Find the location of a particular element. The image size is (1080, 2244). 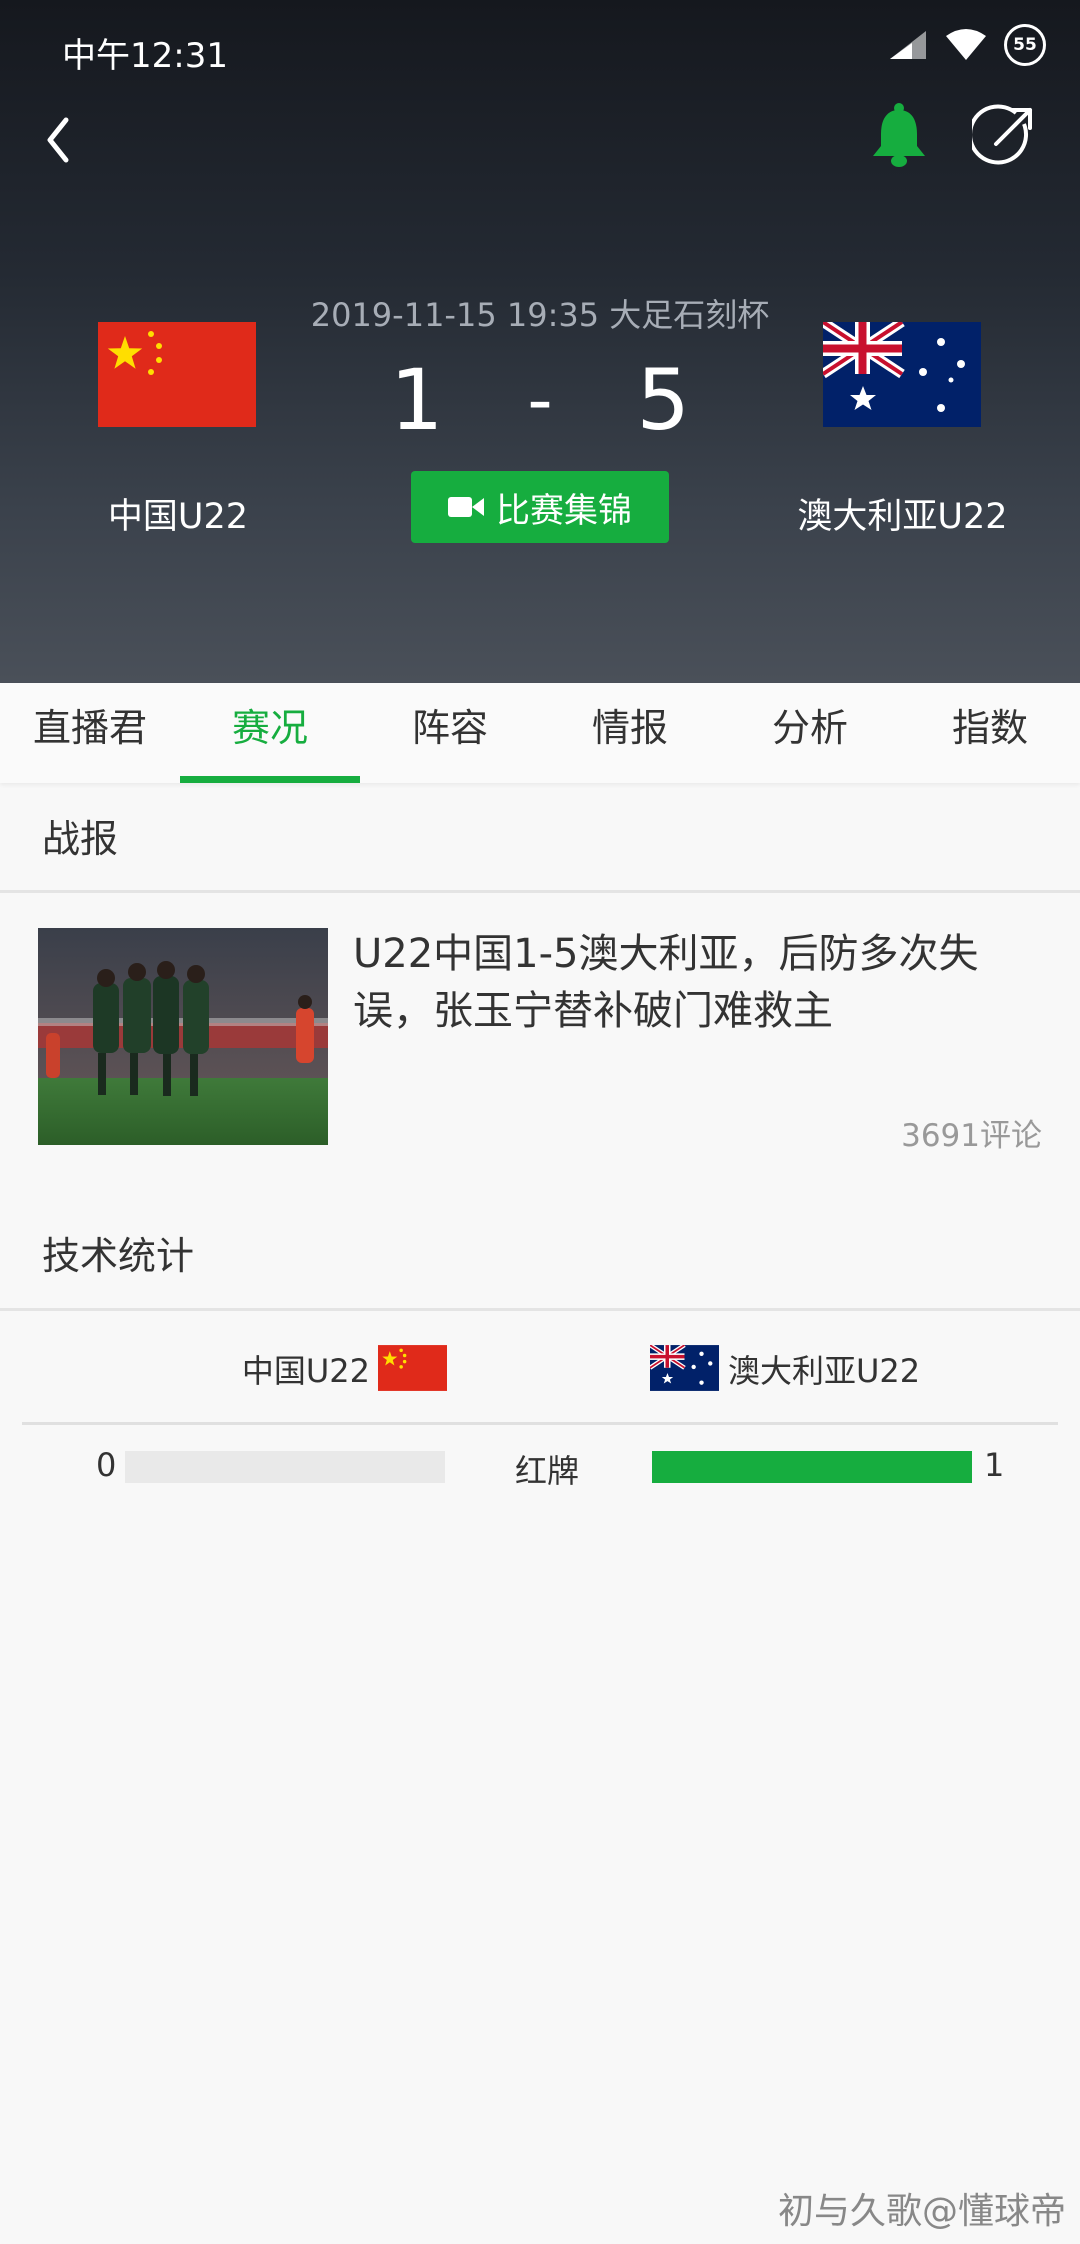

news-comment-count: 3691评论 is located at coordinates (971, 1136).